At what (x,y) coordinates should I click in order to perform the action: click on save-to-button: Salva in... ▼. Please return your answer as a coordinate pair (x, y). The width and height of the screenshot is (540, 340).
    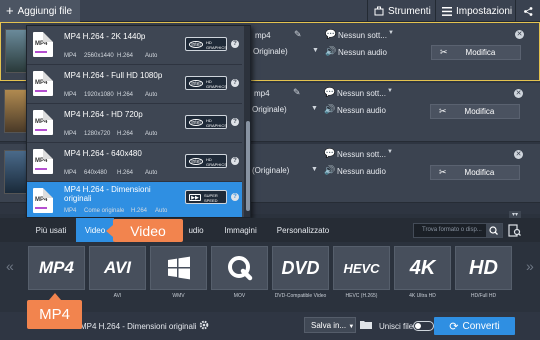
    Looking at the image, I should click on (330, 325).